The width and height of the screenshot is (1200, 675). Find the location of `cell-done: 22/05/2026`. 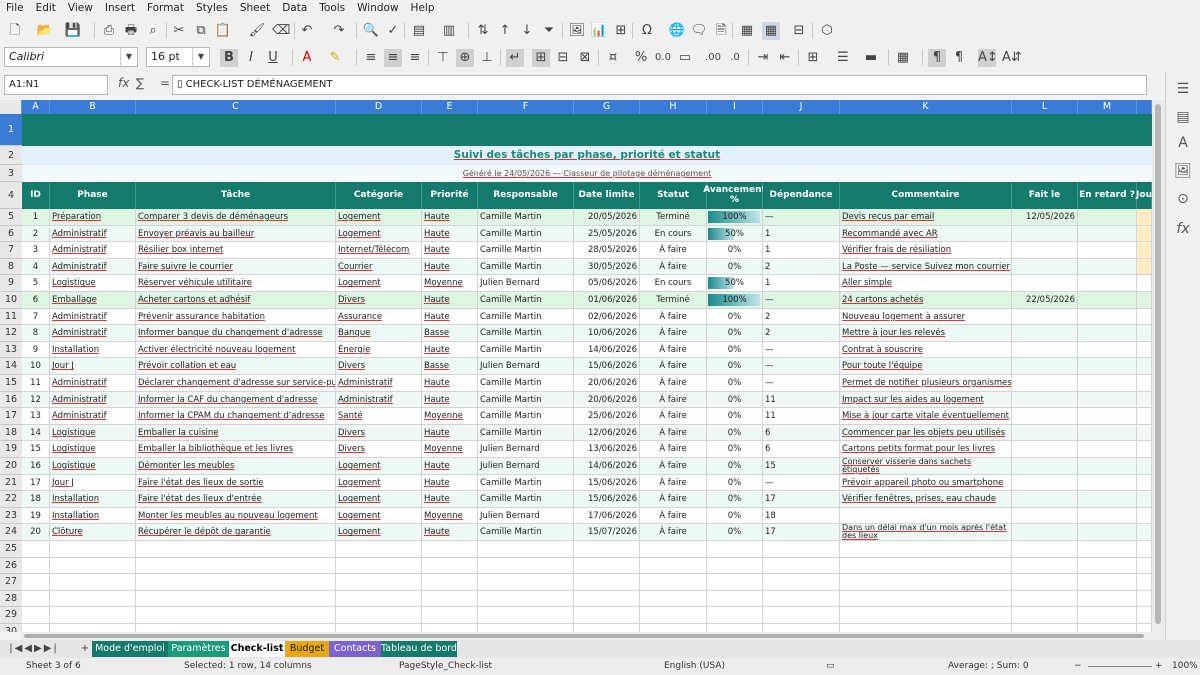

cell-done: 22/05/2026 is located at coordinates (1045, 300).